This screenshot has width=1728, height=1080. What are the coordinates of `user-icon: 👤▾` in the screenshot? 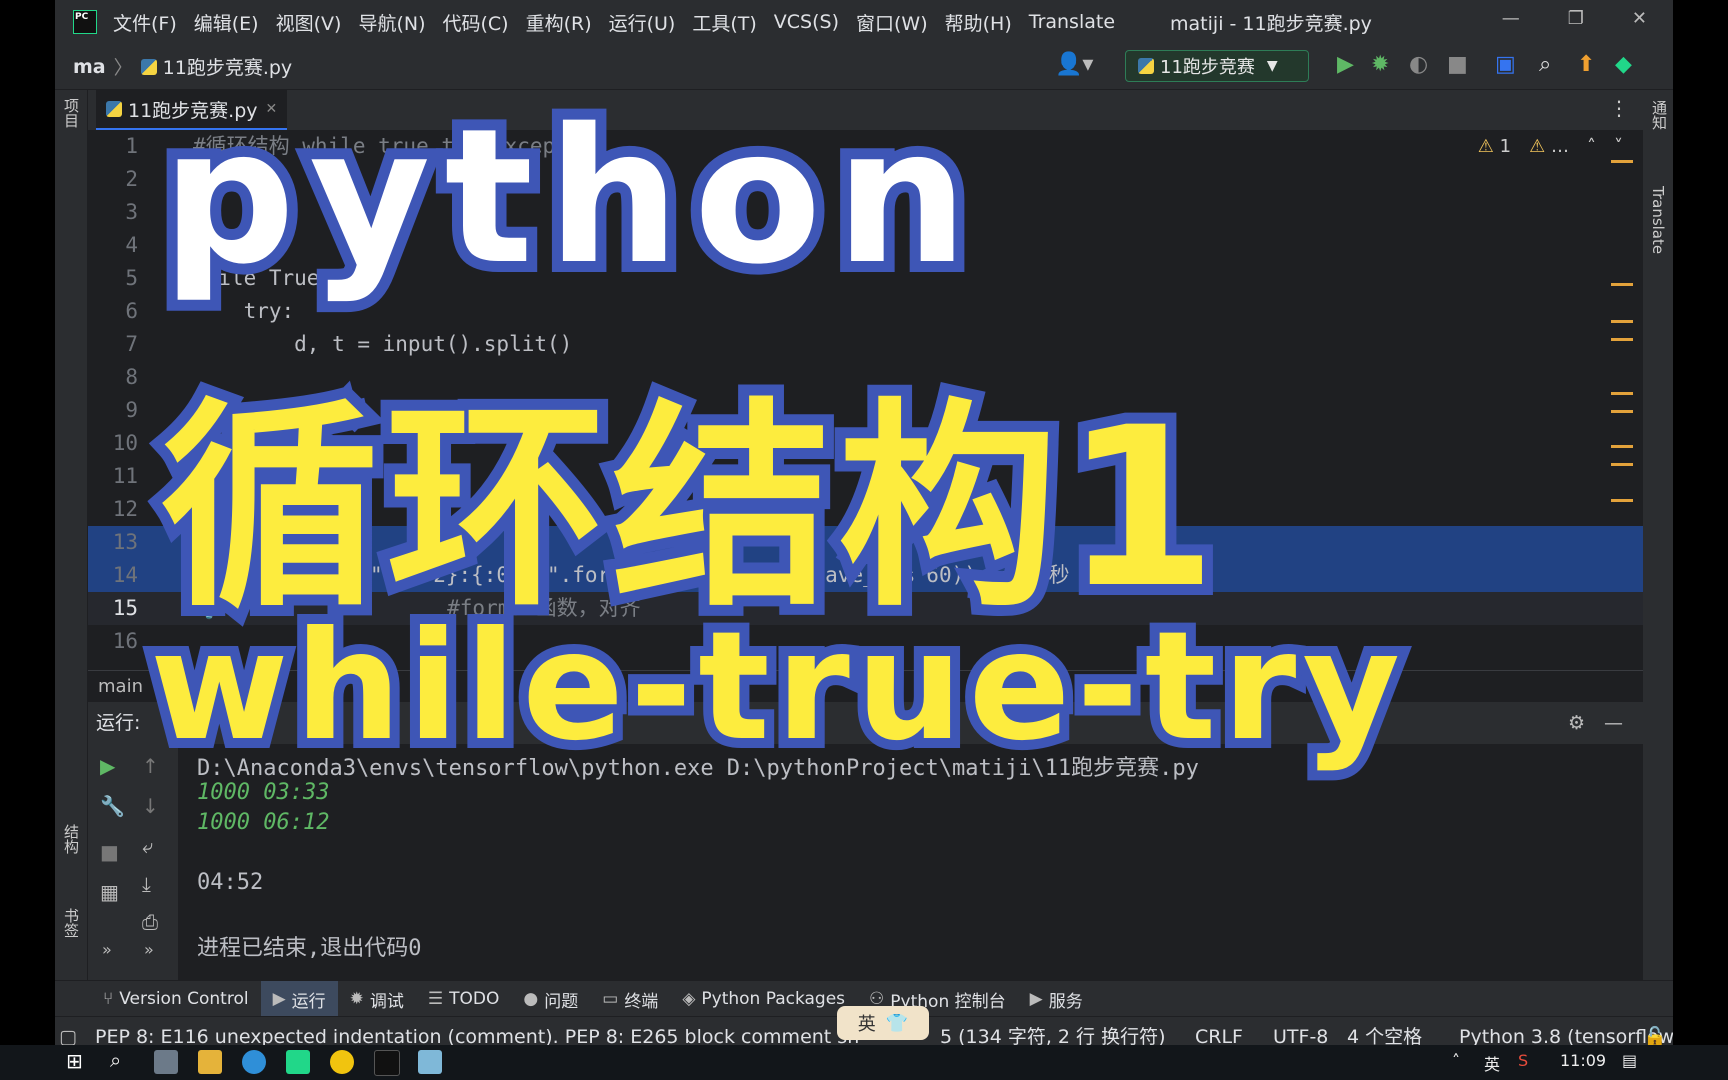 It's located at (1074, 64).